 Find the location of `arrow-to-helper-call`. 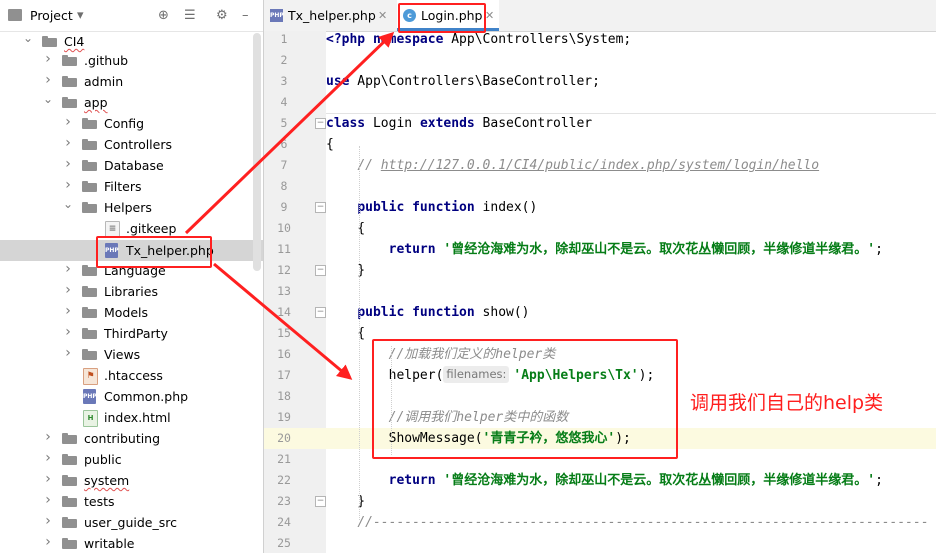

arrow-to-helper-call is located at coordinates (283, 321).